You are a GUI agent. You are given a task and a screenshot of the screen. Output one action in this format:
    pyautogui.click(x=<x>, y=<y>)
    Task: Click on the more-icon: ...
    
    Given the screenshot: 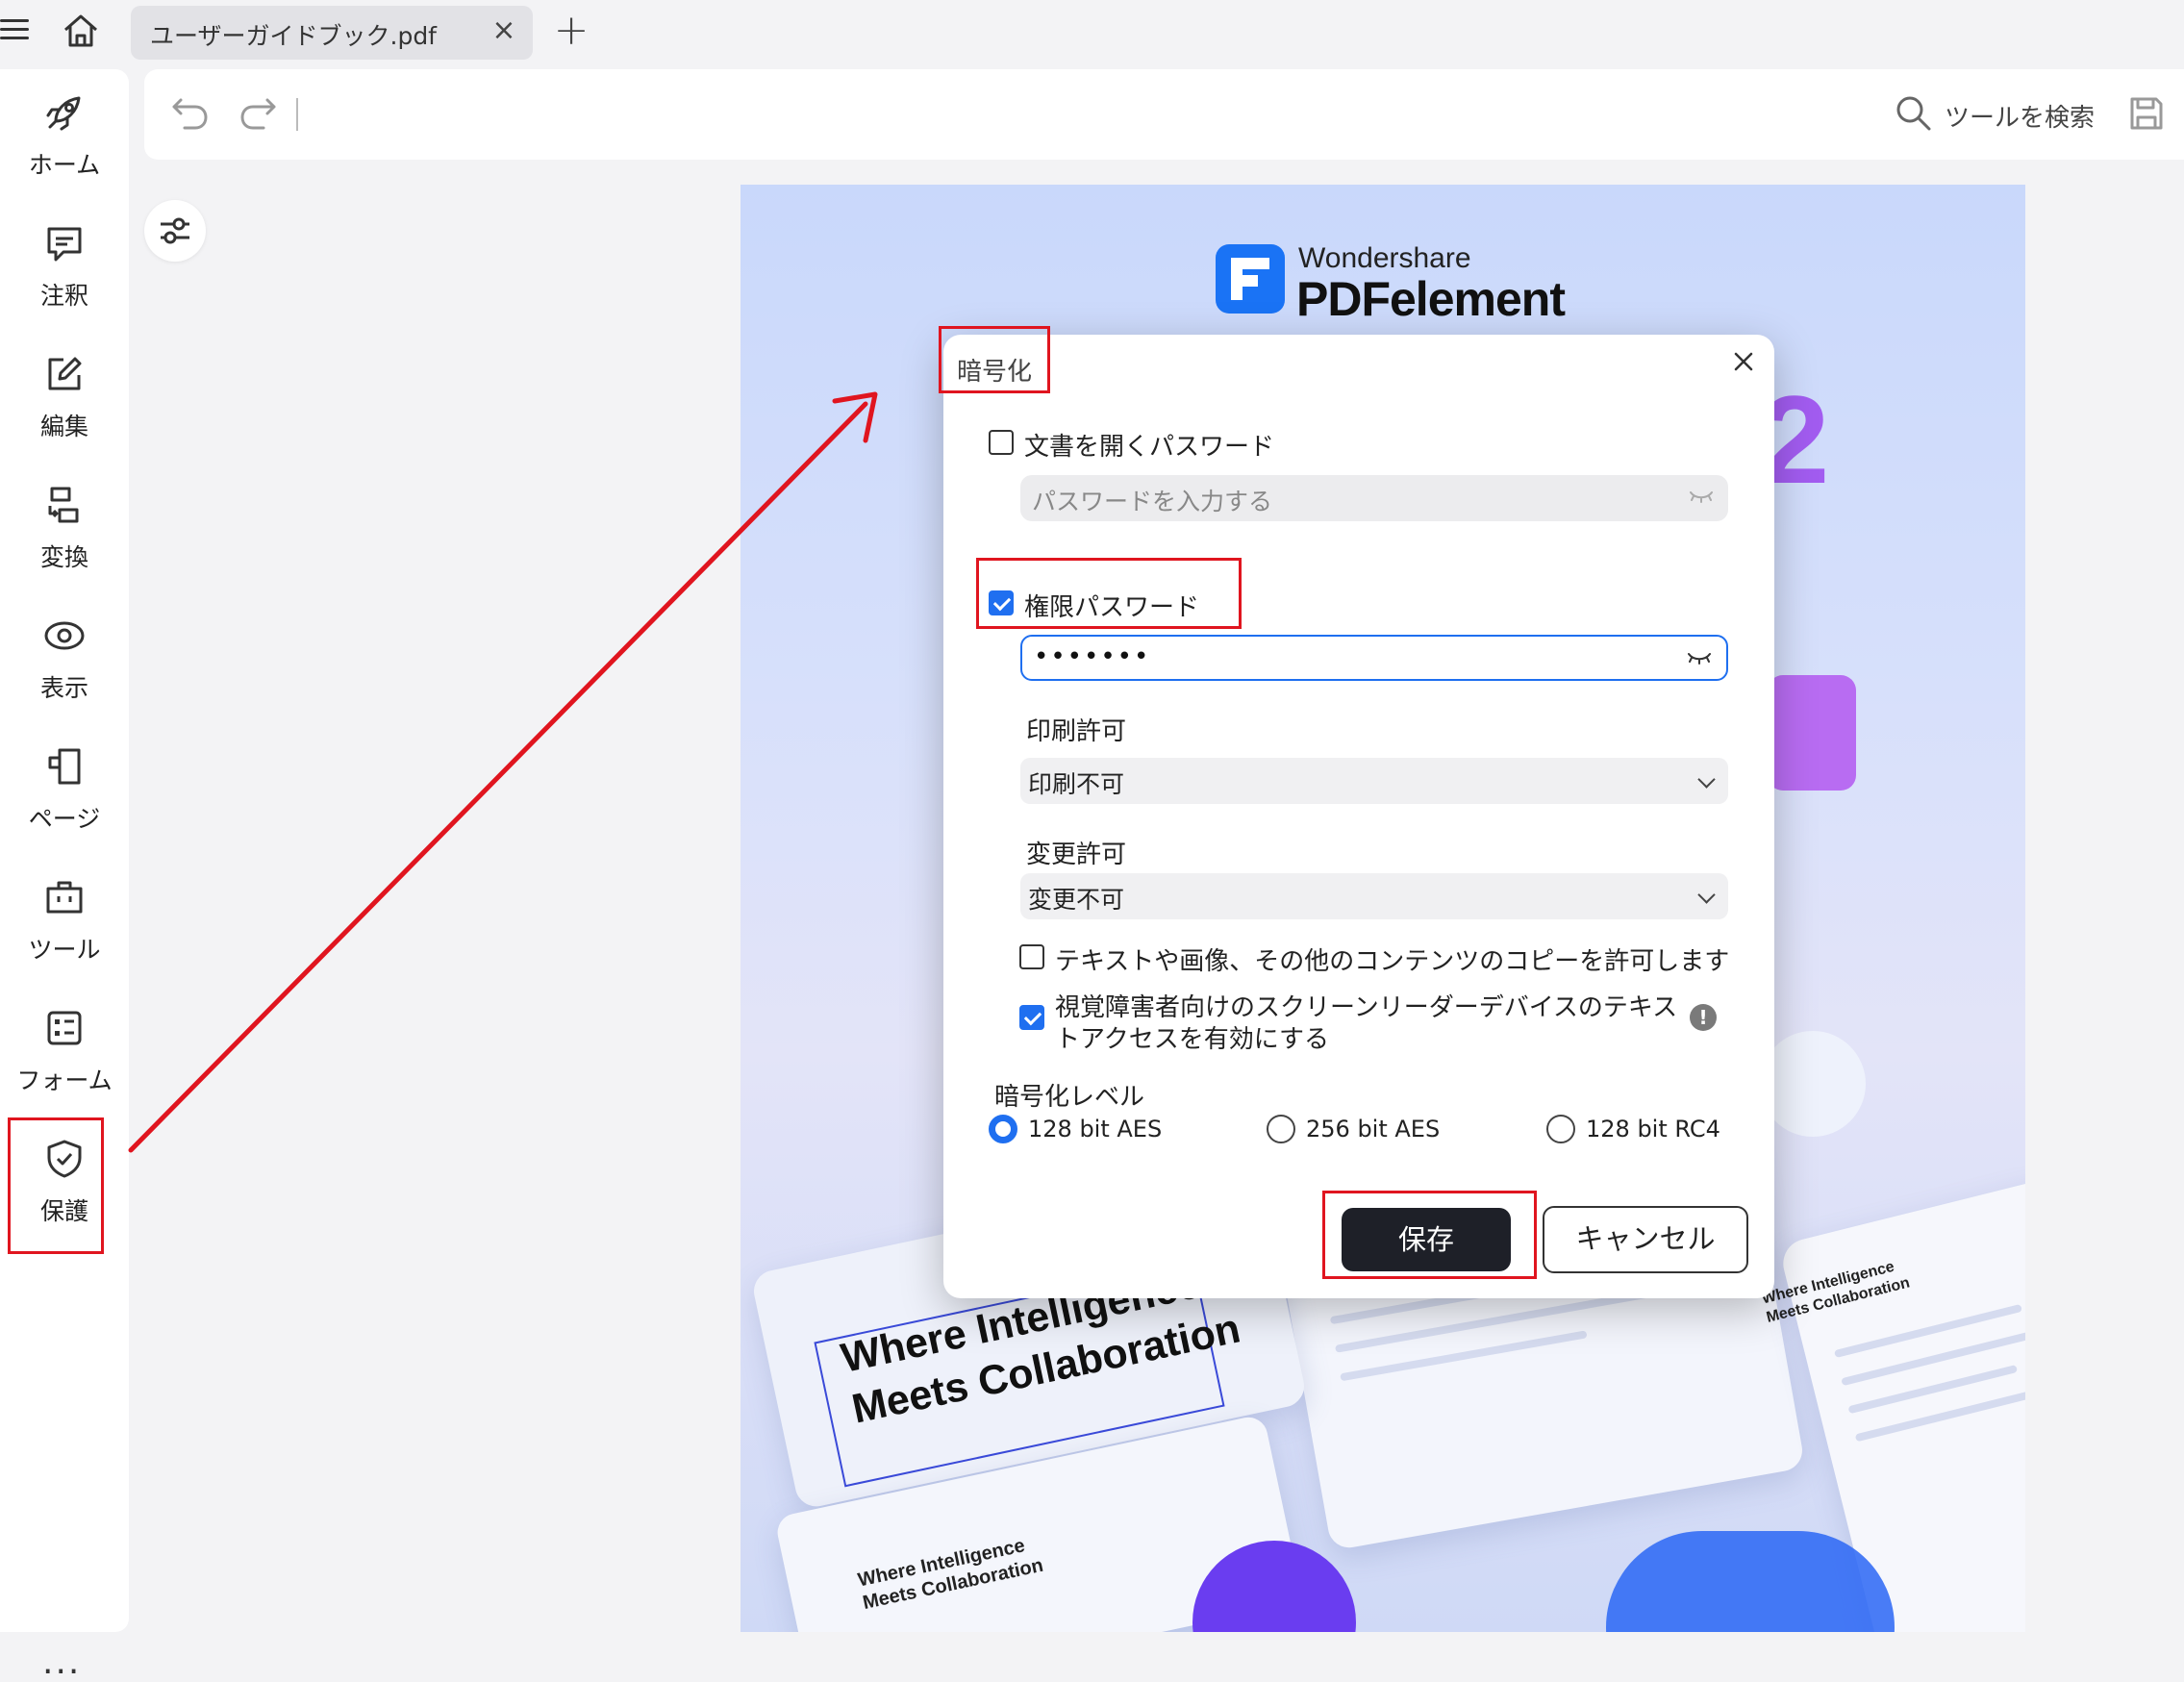 What is the action you would take?
    pyautogui.click(x=62, y=1662)
    